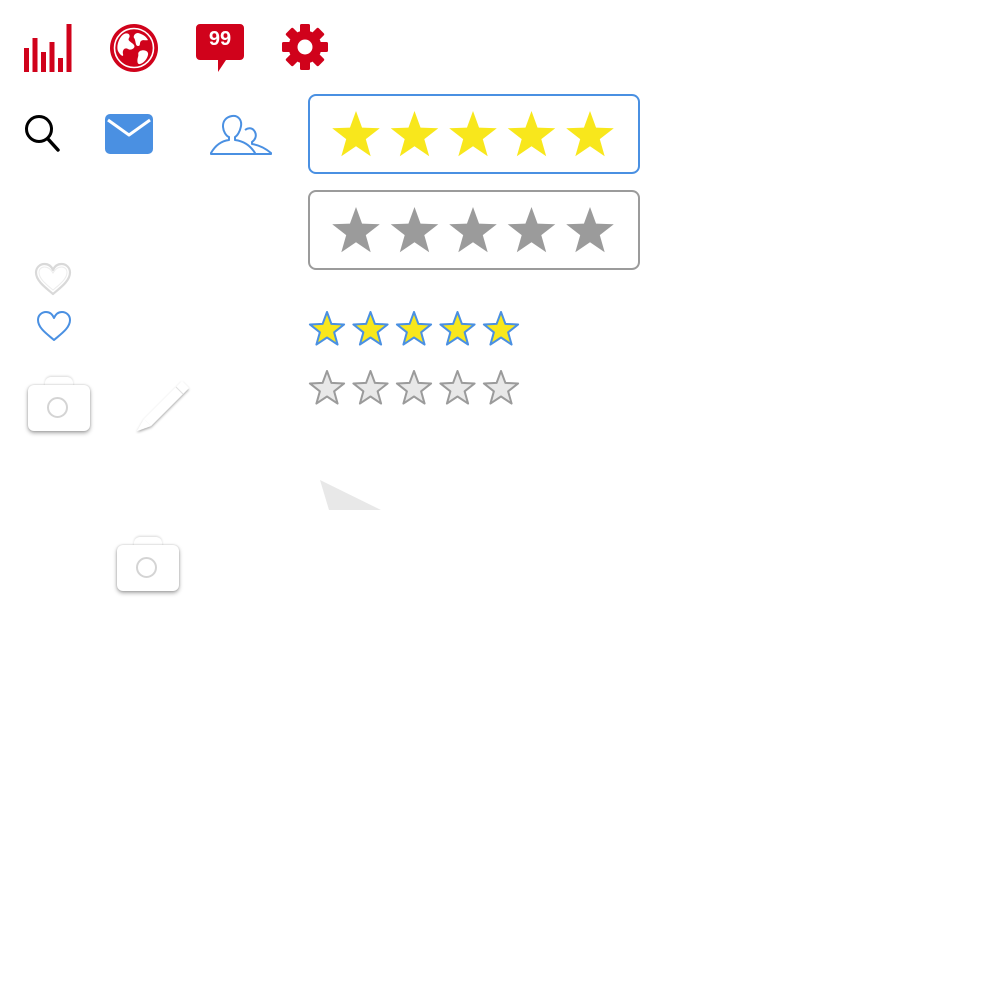 This screenshot has width=1000, height=1000. What do you see at coordinates (48, 48) in the screenshot?
I see `bar-chart-icon` at bounding box center [48, 48].